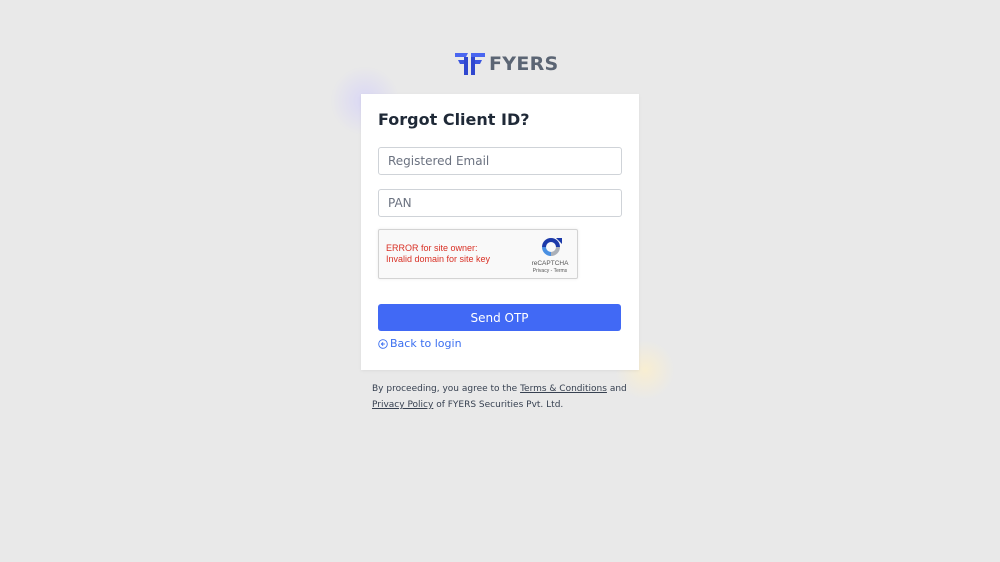 Image resolution: width=1000 pixels, height=562 pixels. Describe the element at coordinates (432, 248) in the screenshot. I see `recaptcha-error-line1: ERROR for site owner:` at that location.